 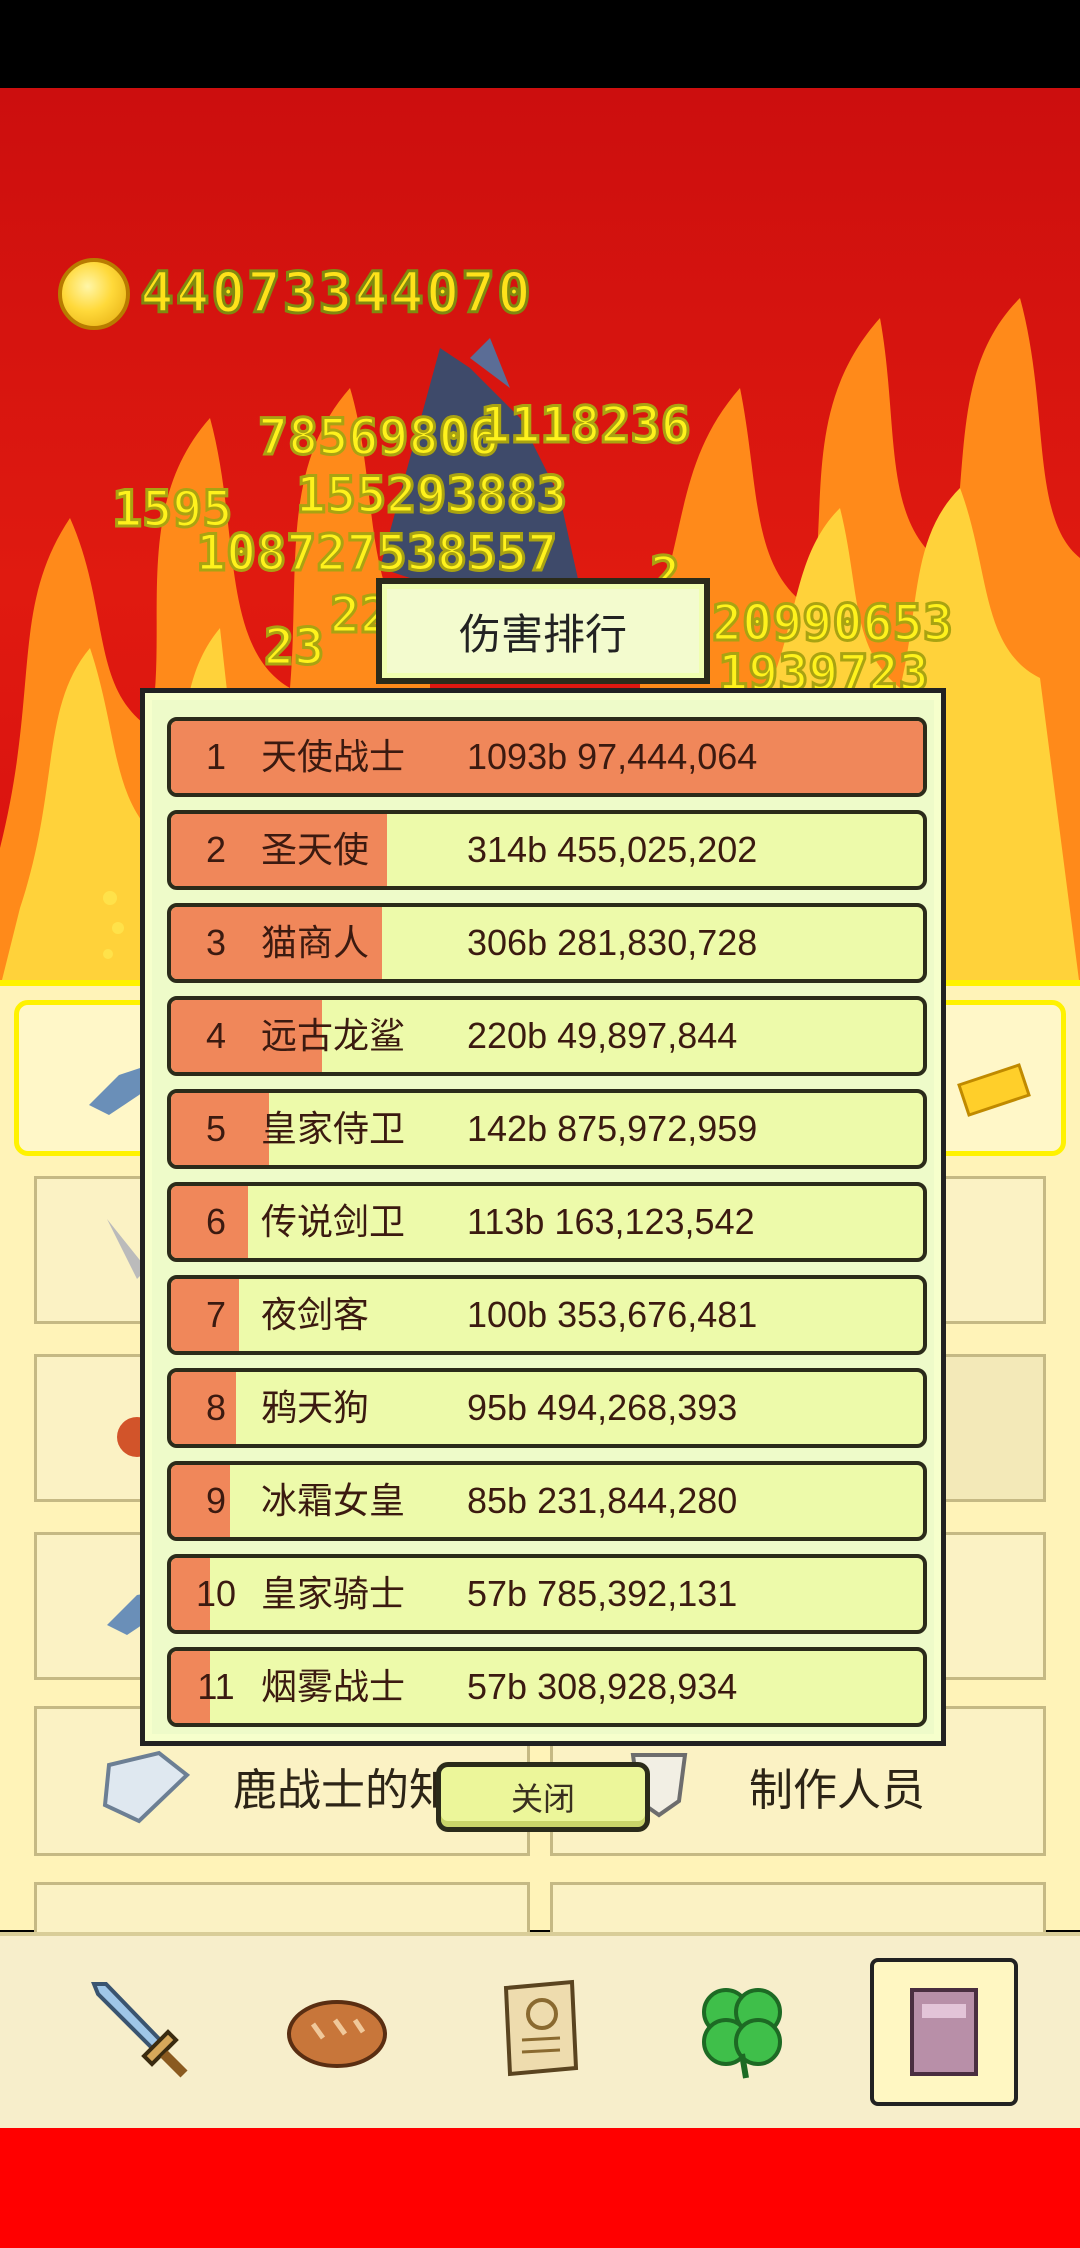 I want to click on cheese-icon, so click(x=994, y=1090).